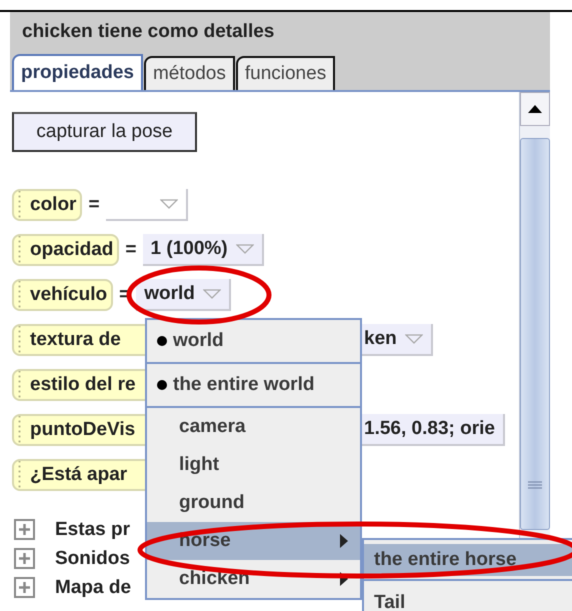 The image size is (572, 611). What do you see at coordinates (92, 559) in the screenshot?
I see `group-label: Sonidos` at bounding box center [92, 559].